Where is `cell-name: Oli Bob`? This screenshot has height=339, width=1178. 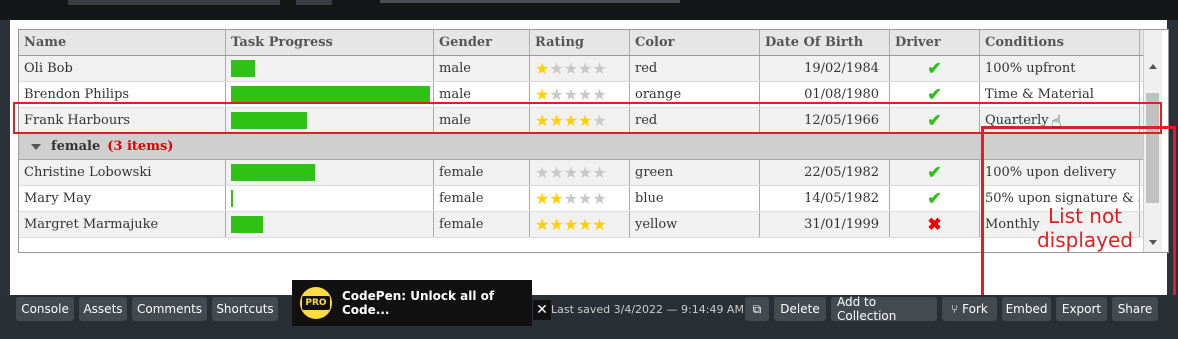
cell-name: Oli Bob is located at coordinates (122, 68).